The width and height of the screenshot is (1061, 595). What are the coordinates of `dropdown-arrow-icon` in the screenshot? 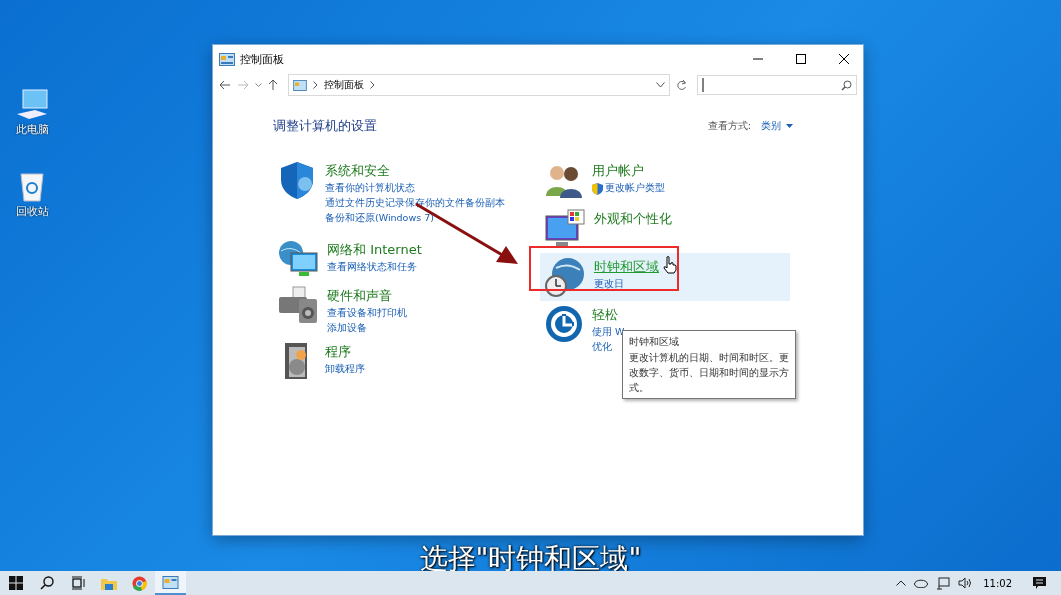 It's located at (789, 126).